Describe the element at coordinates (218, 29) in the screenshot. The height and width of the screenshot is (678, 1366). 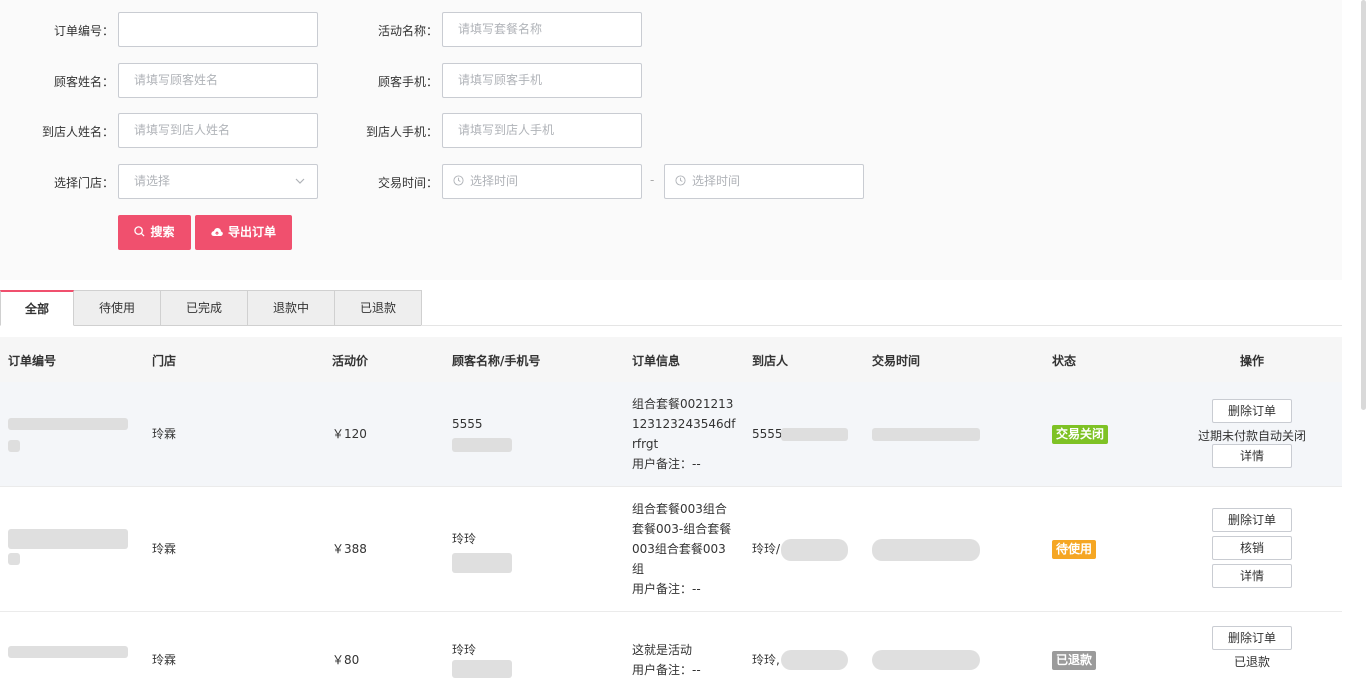
I see `order-no-input` at that location.